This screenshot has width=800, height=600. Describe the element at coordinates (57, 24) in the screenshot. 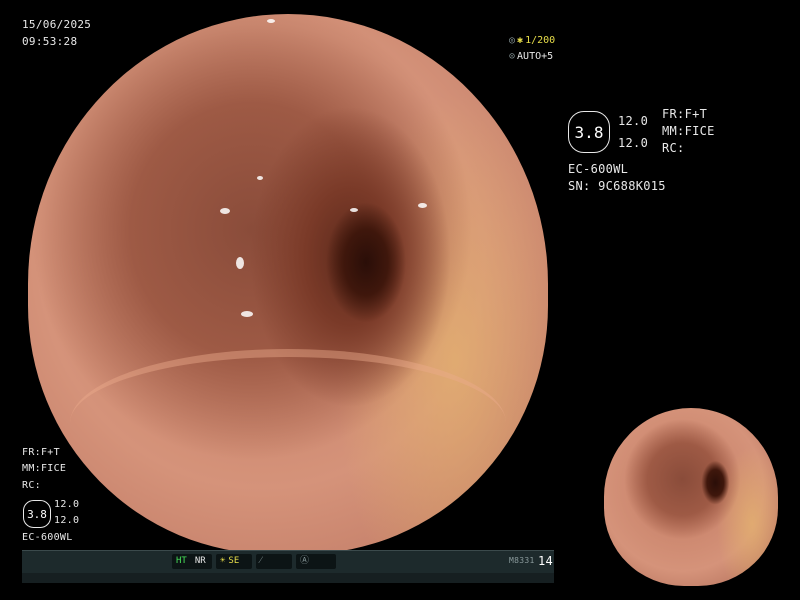

I see `date-text: 15/06/2025` at that location.